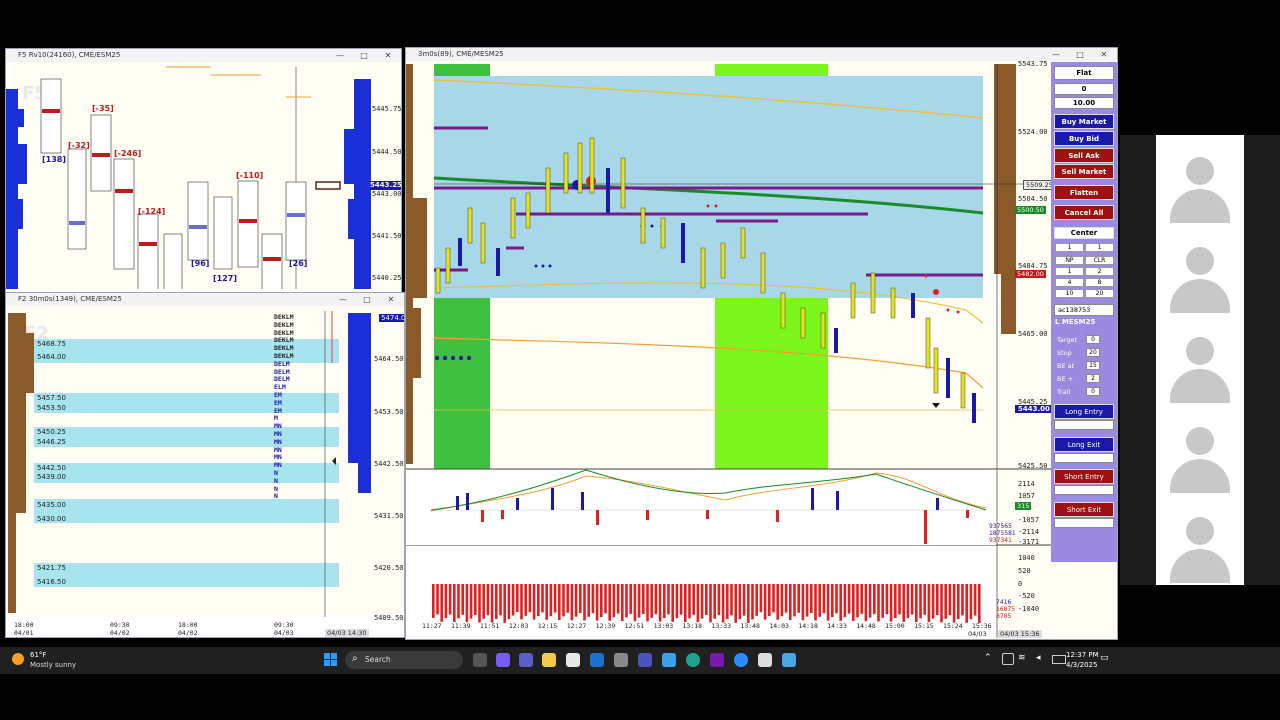 The image size is (1280, 720). What do you see at coordinates (1099, 293) in the screenshot?
I see `grid-cell: 20` at bounding box center [1099, 293].